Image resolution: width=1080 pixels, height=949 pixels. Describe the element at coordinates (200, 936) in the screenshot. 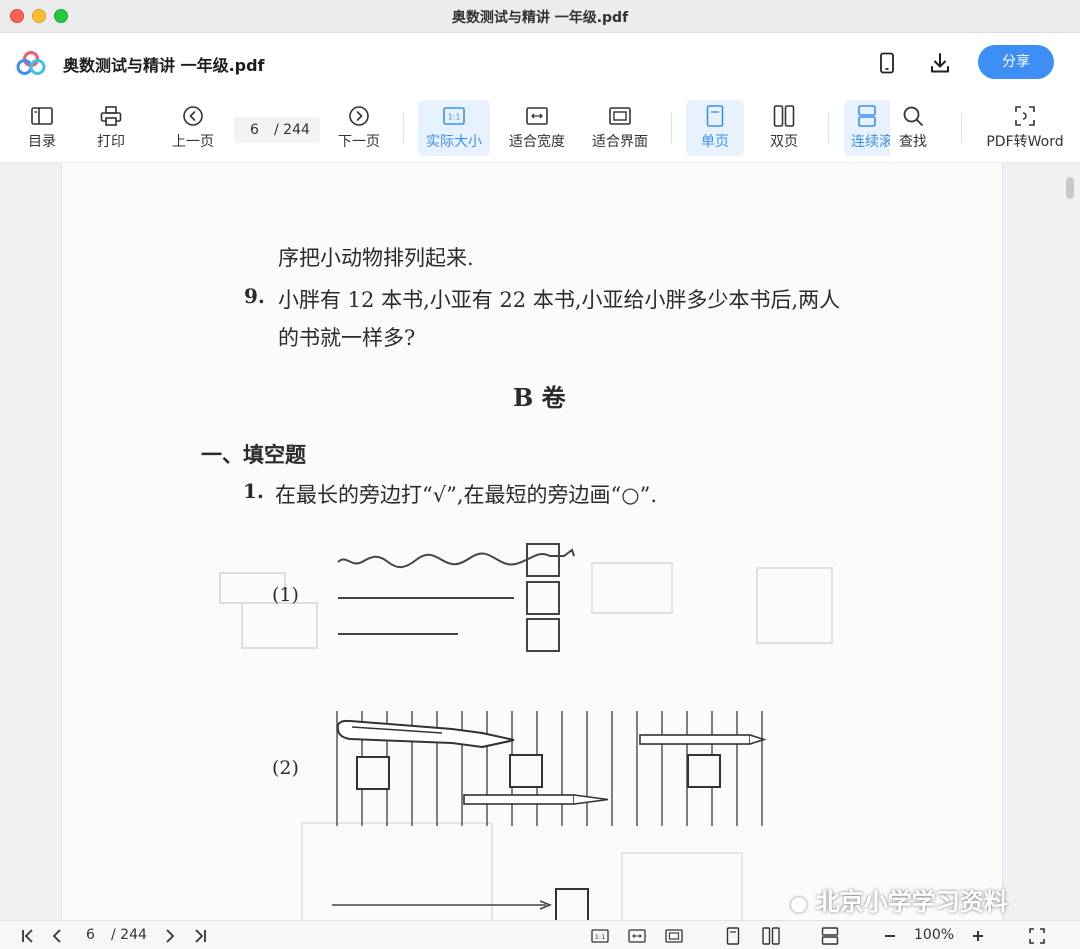

I see `last-page-icon` at that location.